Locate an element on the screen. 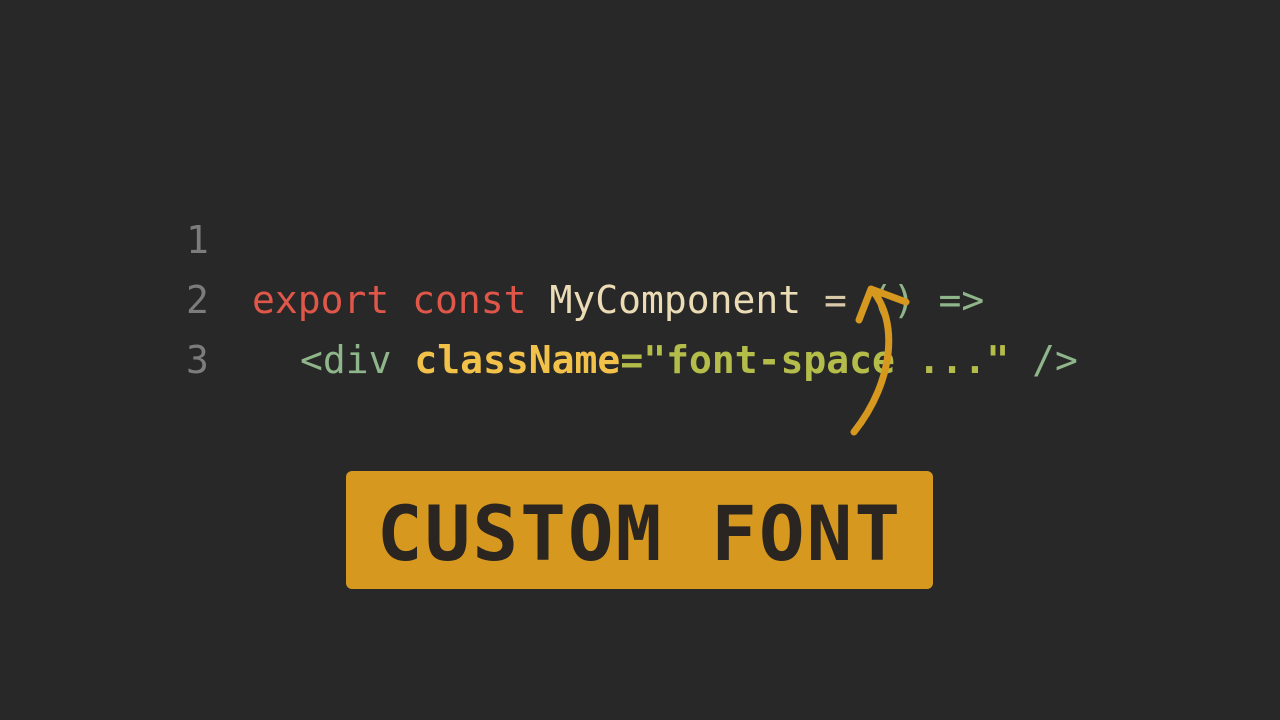 This screenshot has width=1280, height=720. custom-font-badge: CUSTOM FONT is located at coordinates (639, 530).